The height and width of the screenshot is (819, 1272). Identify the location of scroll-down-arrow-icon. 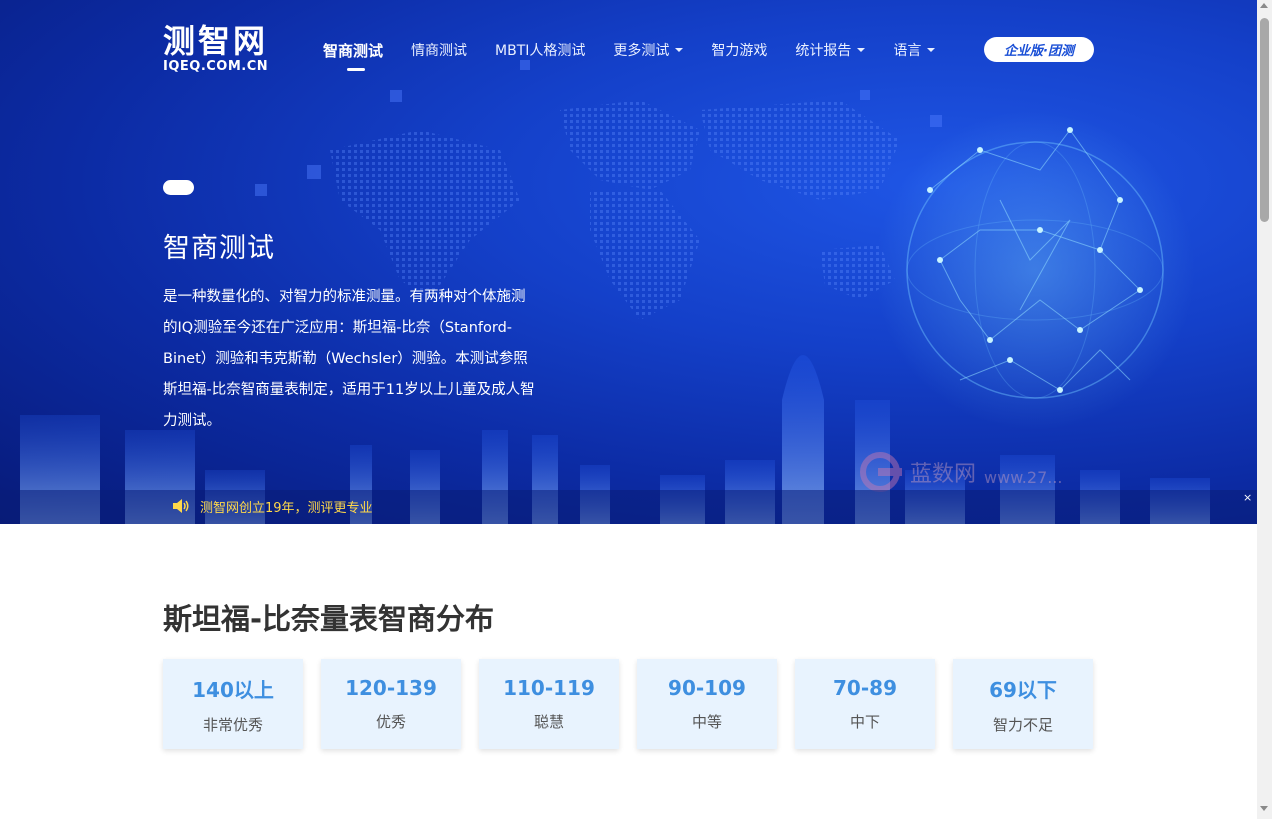
(1264, 808).